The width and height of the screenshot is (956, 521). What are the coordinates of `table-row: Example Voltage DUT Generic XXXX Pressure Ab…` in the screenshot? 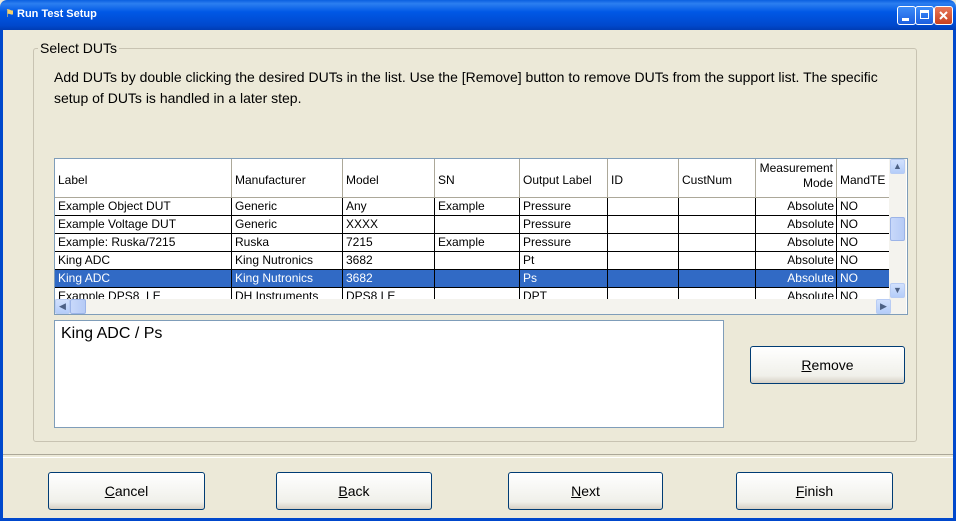 It's located at (476, 225).